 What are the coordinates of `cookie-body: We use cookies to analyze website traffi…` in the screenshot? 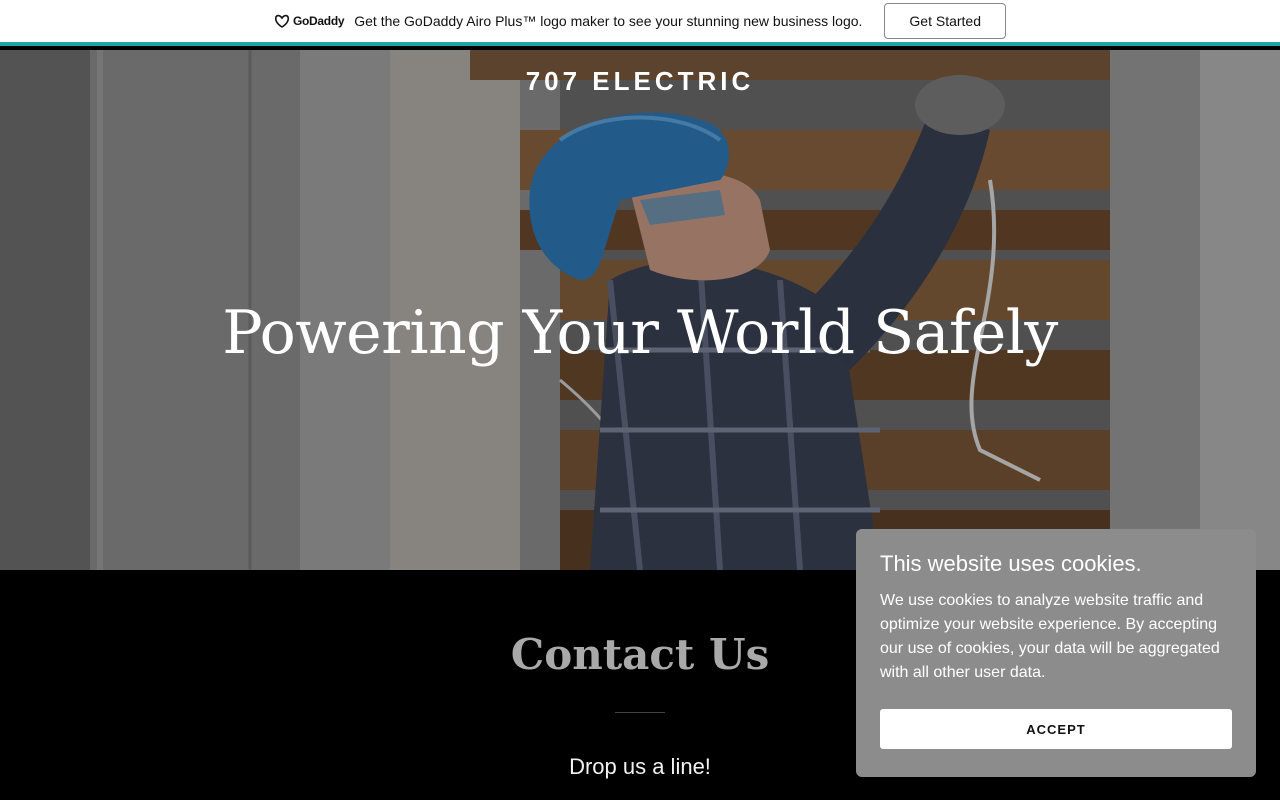 It's located at (1050, 636).